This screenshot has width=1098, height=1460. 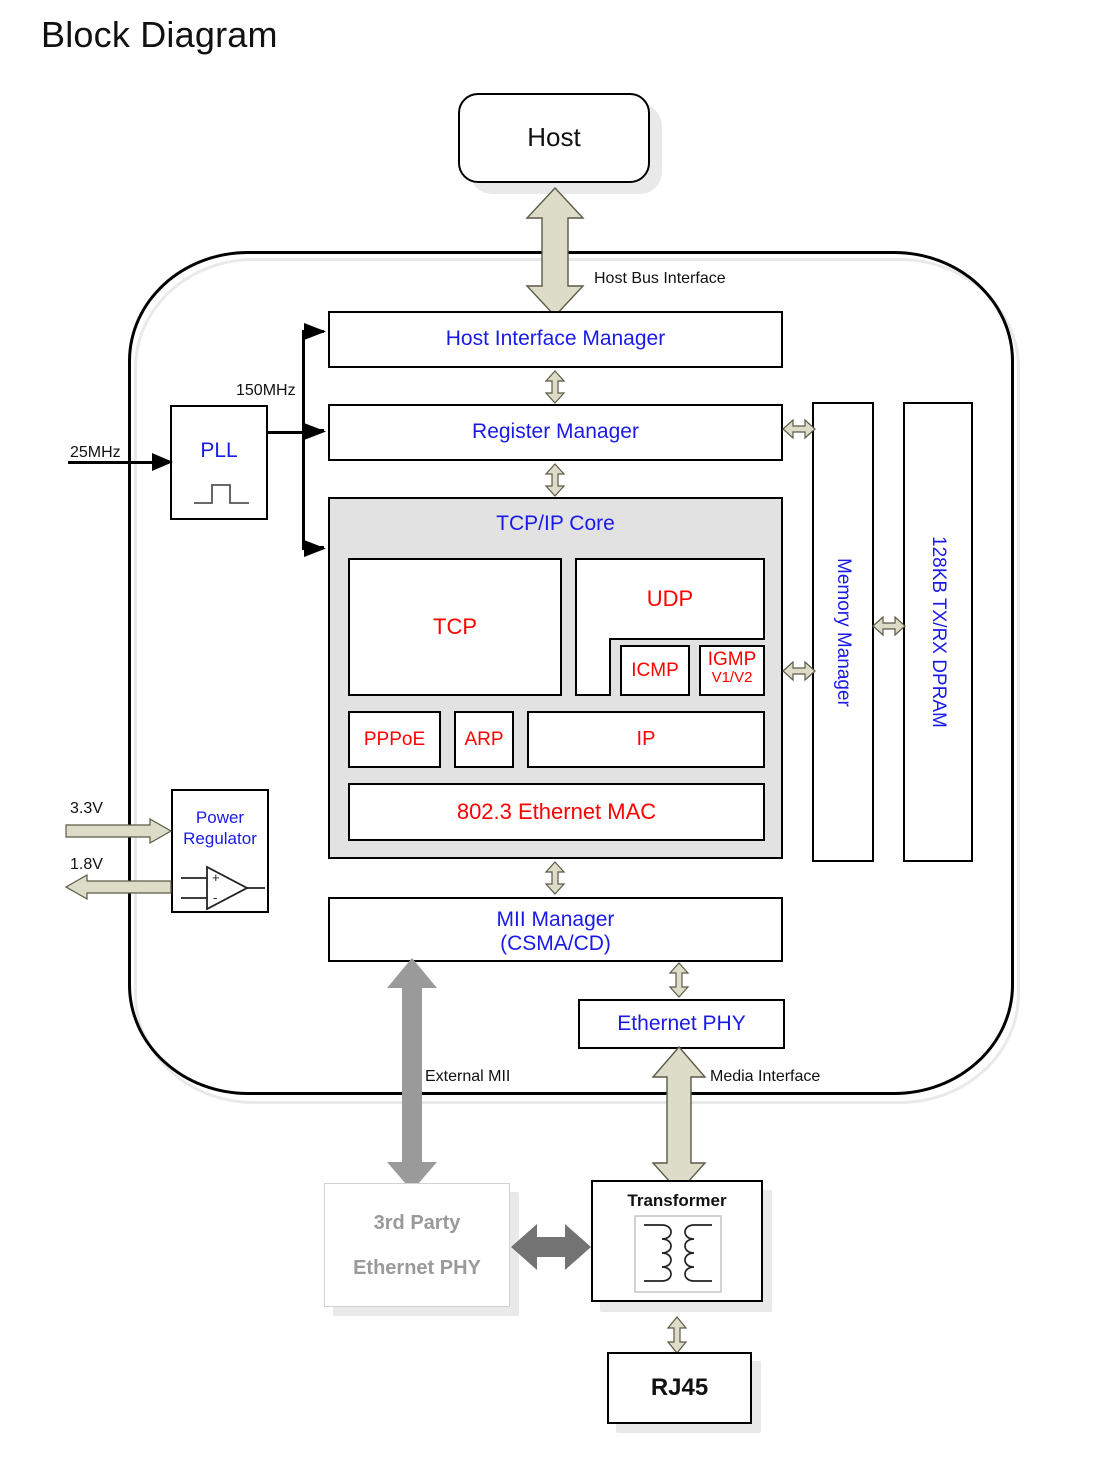 I want to click on igmp-label: IGMP, so click(x=732, y=659).